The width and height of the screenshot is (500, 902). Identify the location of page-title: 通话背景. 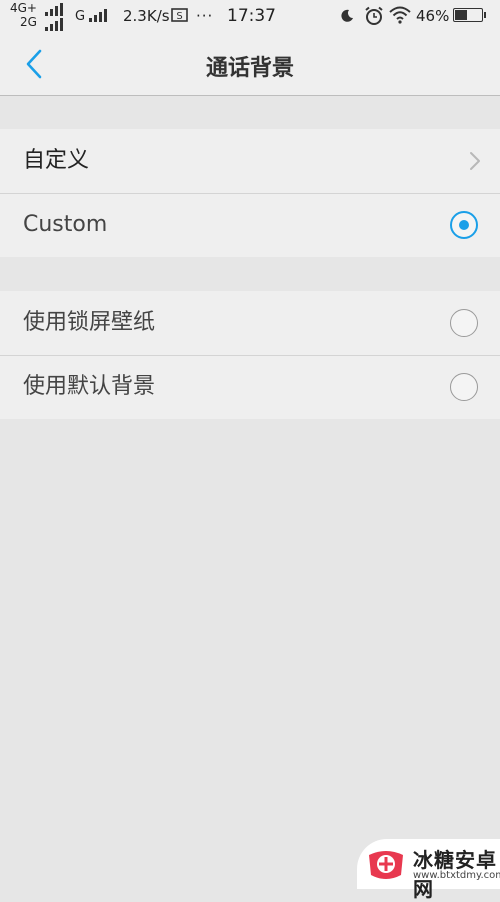
(249, 68).